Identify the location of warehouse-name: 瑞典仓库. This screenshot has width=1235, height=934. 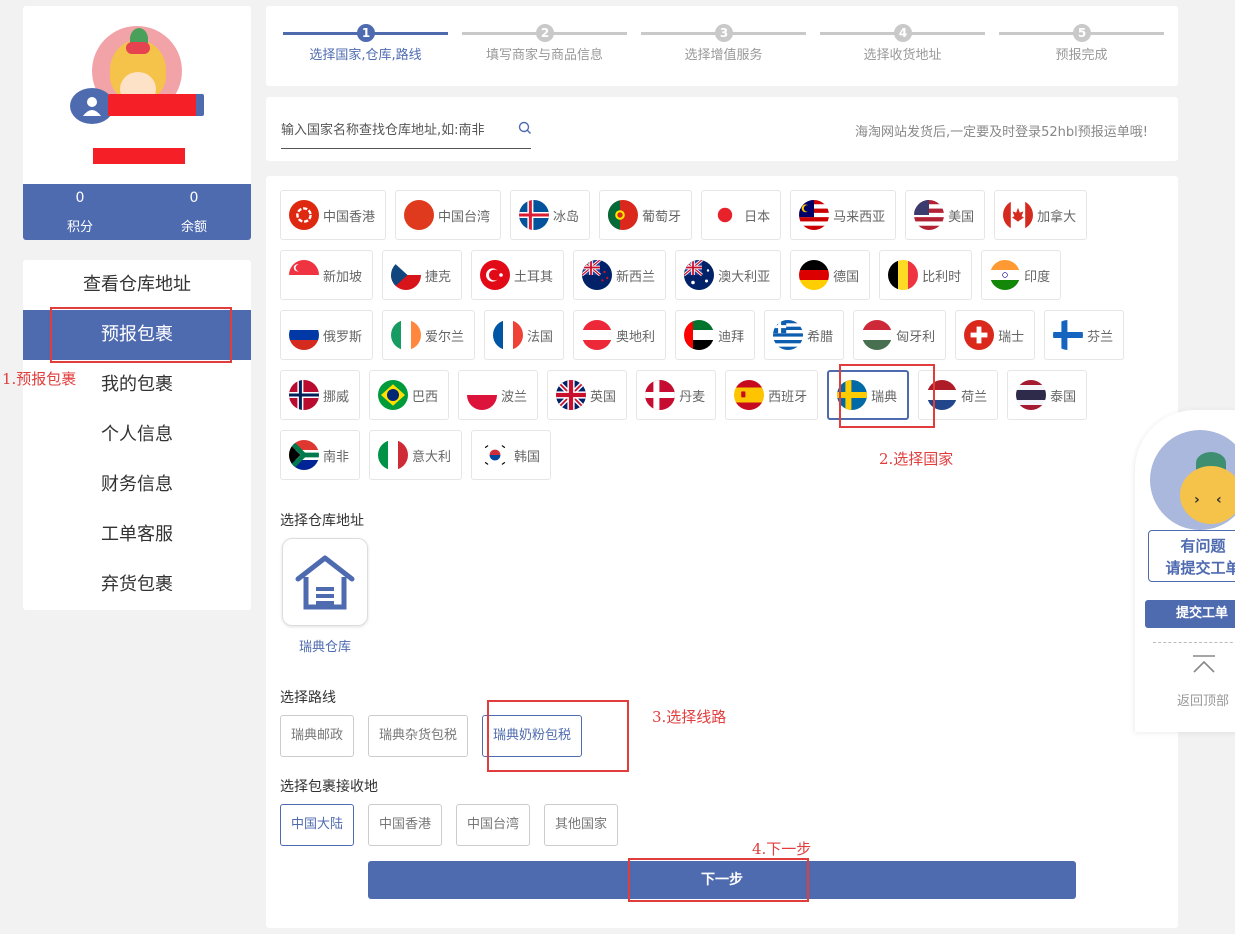
(324, 647).